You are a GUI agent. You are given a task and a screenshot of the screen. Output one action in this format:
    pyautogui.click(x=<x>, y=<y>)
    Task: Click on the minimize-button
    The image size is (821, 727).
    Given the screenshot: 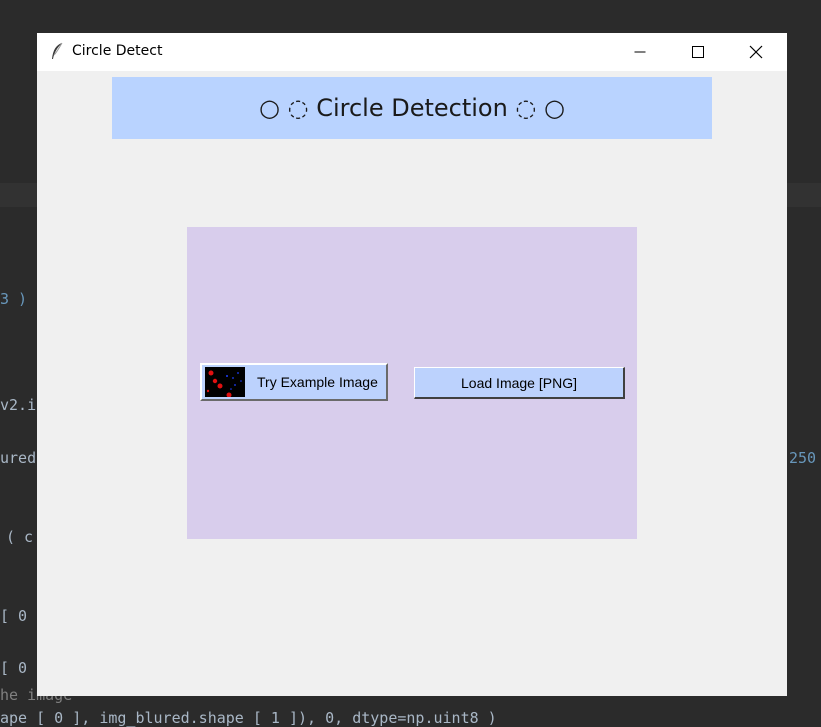 What is the action you would take?
    pyautogui.click(x=640, y=52)
    